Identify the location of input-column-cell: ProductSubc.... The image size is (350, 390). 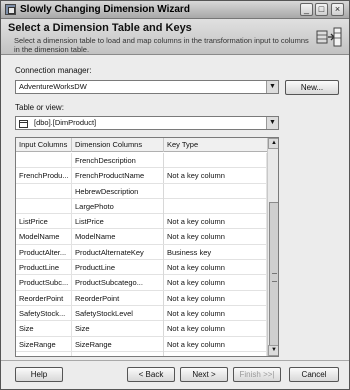
(44, 283).